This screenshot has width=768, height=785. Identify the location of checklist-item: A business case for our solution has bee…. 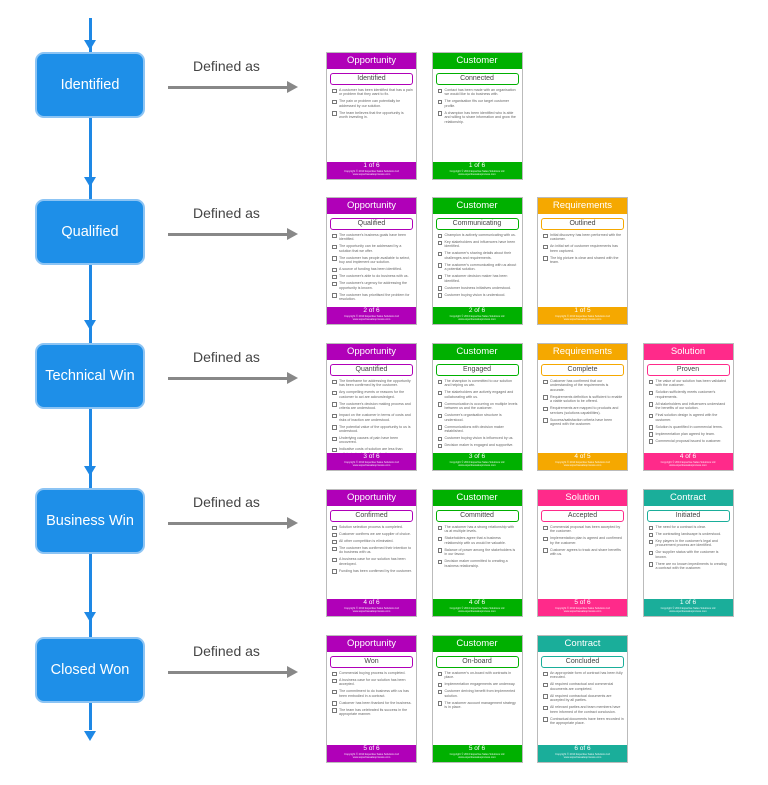
(372, 561).